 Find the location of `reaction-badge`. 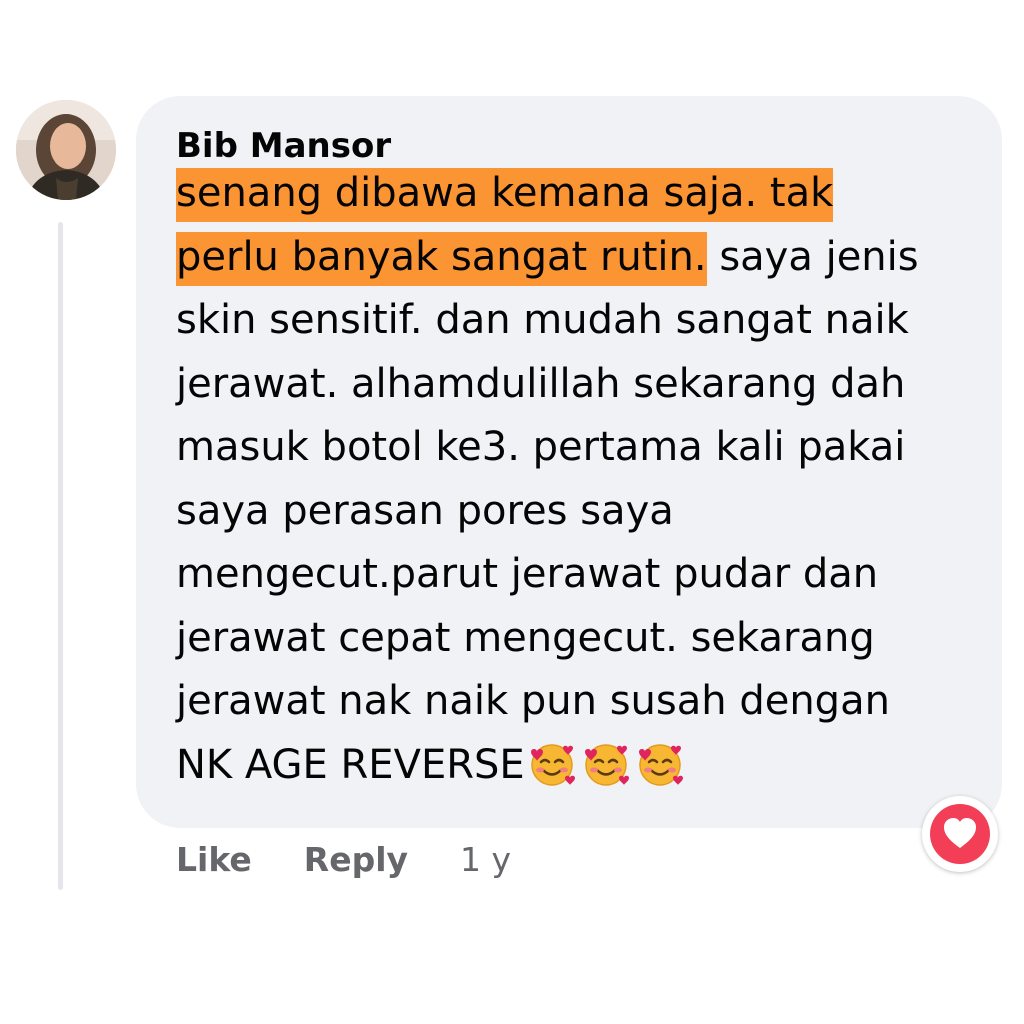

reaction-badge is located at coordinates (960, 834).